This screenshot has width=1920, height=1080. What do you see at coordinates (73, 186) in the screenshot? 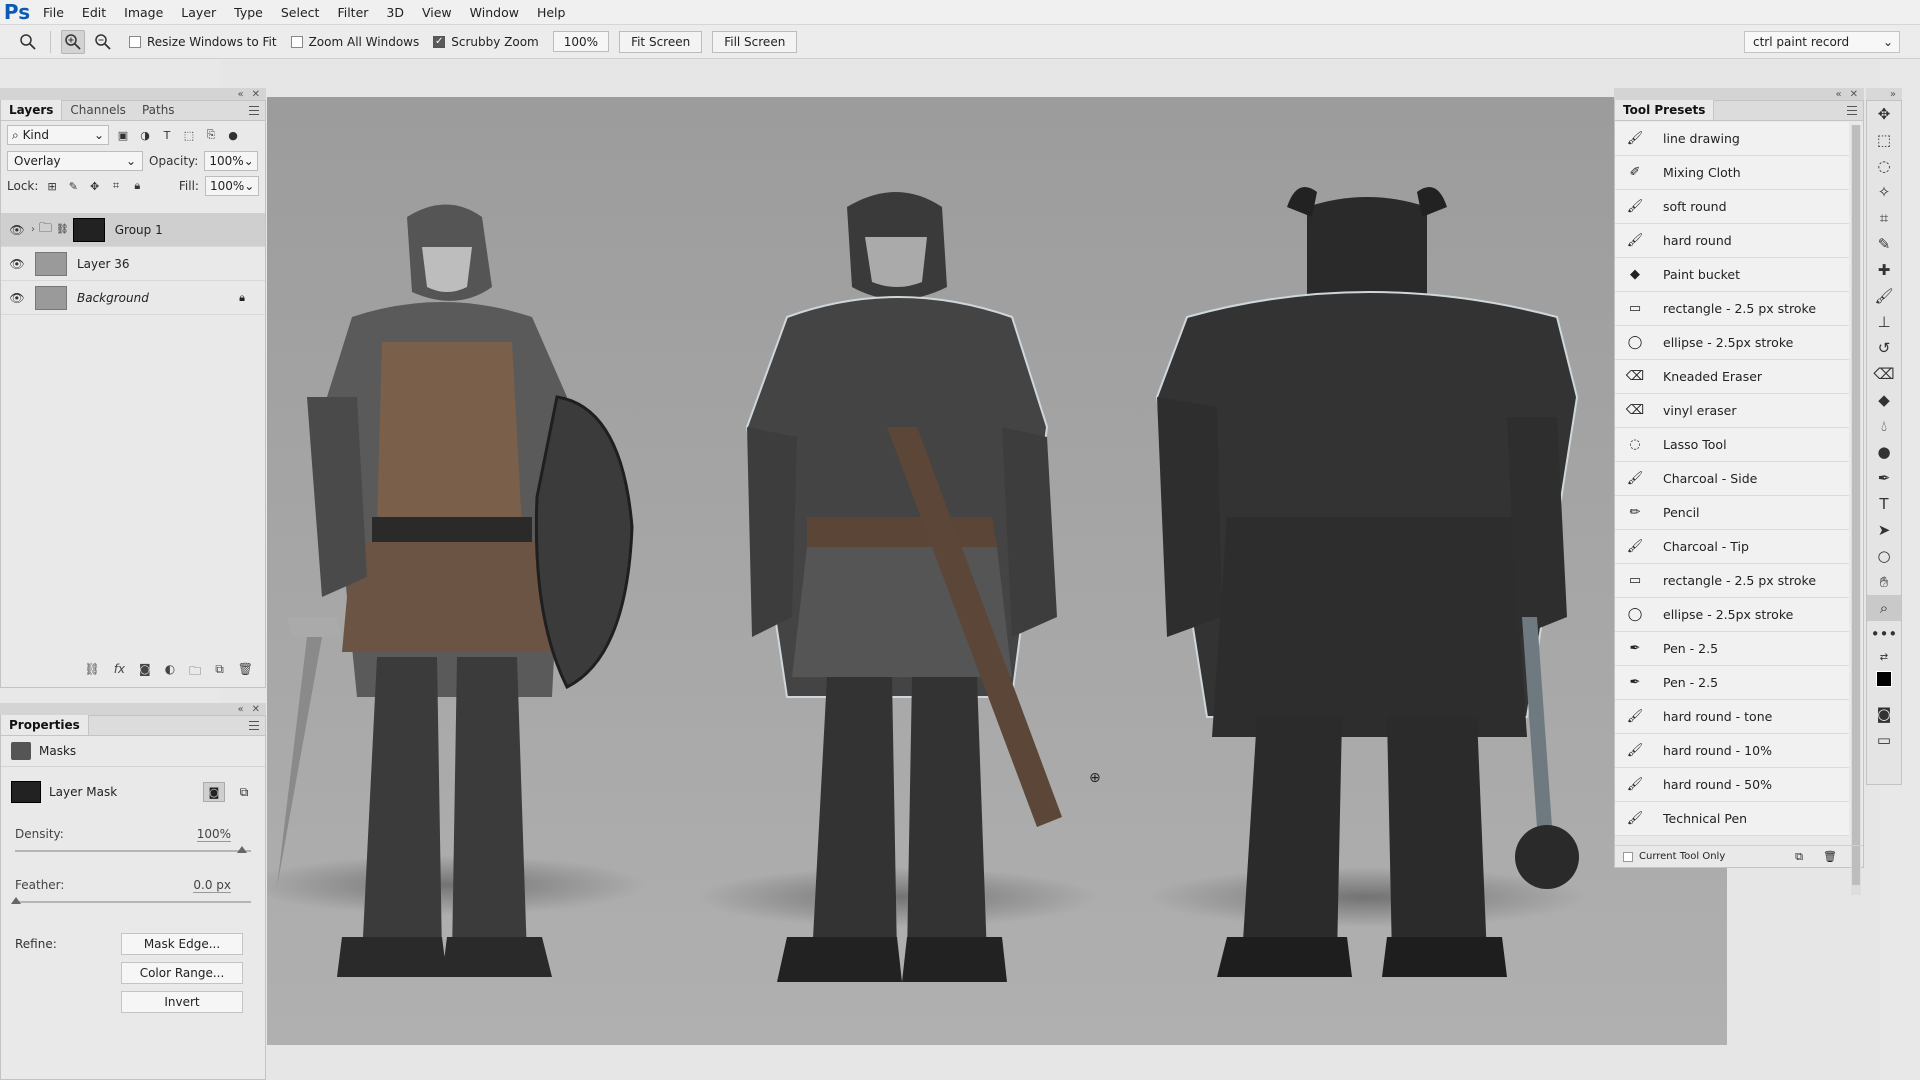
I see `lock-image-icon: ✎` at bounding box center [73, 186].